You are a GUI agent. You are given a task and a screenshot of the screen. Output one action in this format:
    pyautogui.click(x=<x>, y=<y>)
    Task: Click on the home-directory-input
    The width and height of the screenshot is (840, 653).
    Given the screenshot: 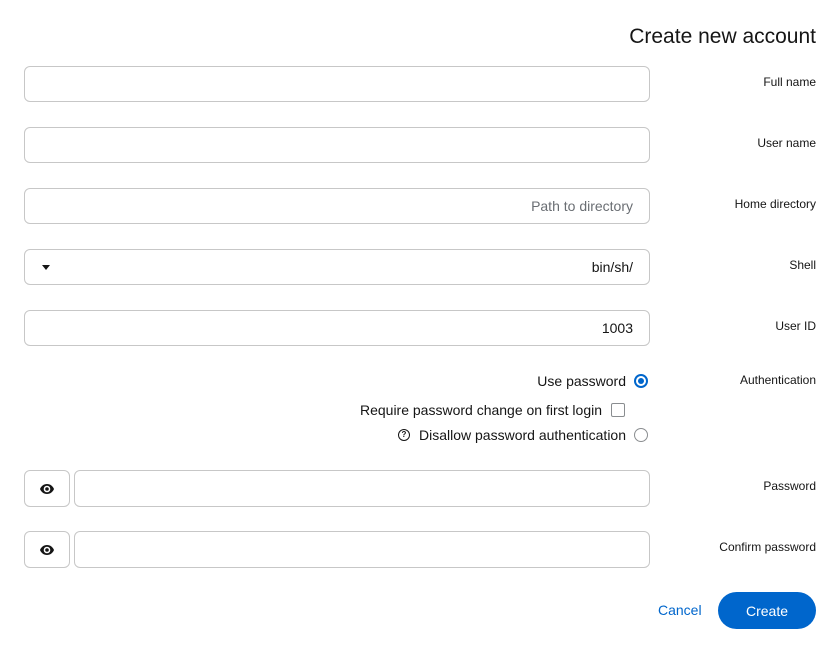 What is the action you would take?
    pyautogui.click(x=337, y=206)
    